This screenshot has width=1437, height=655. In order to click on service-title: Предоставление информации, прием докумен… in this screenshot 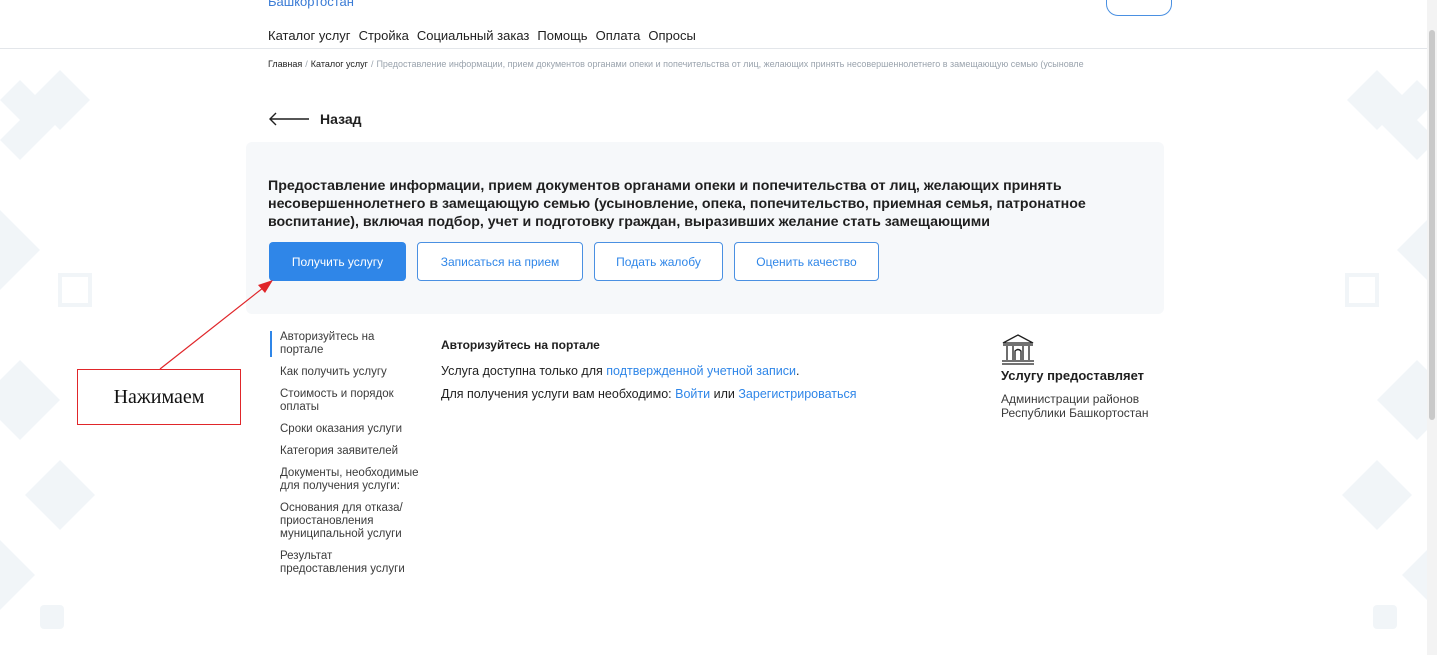, I will do `click(677, 204)`.